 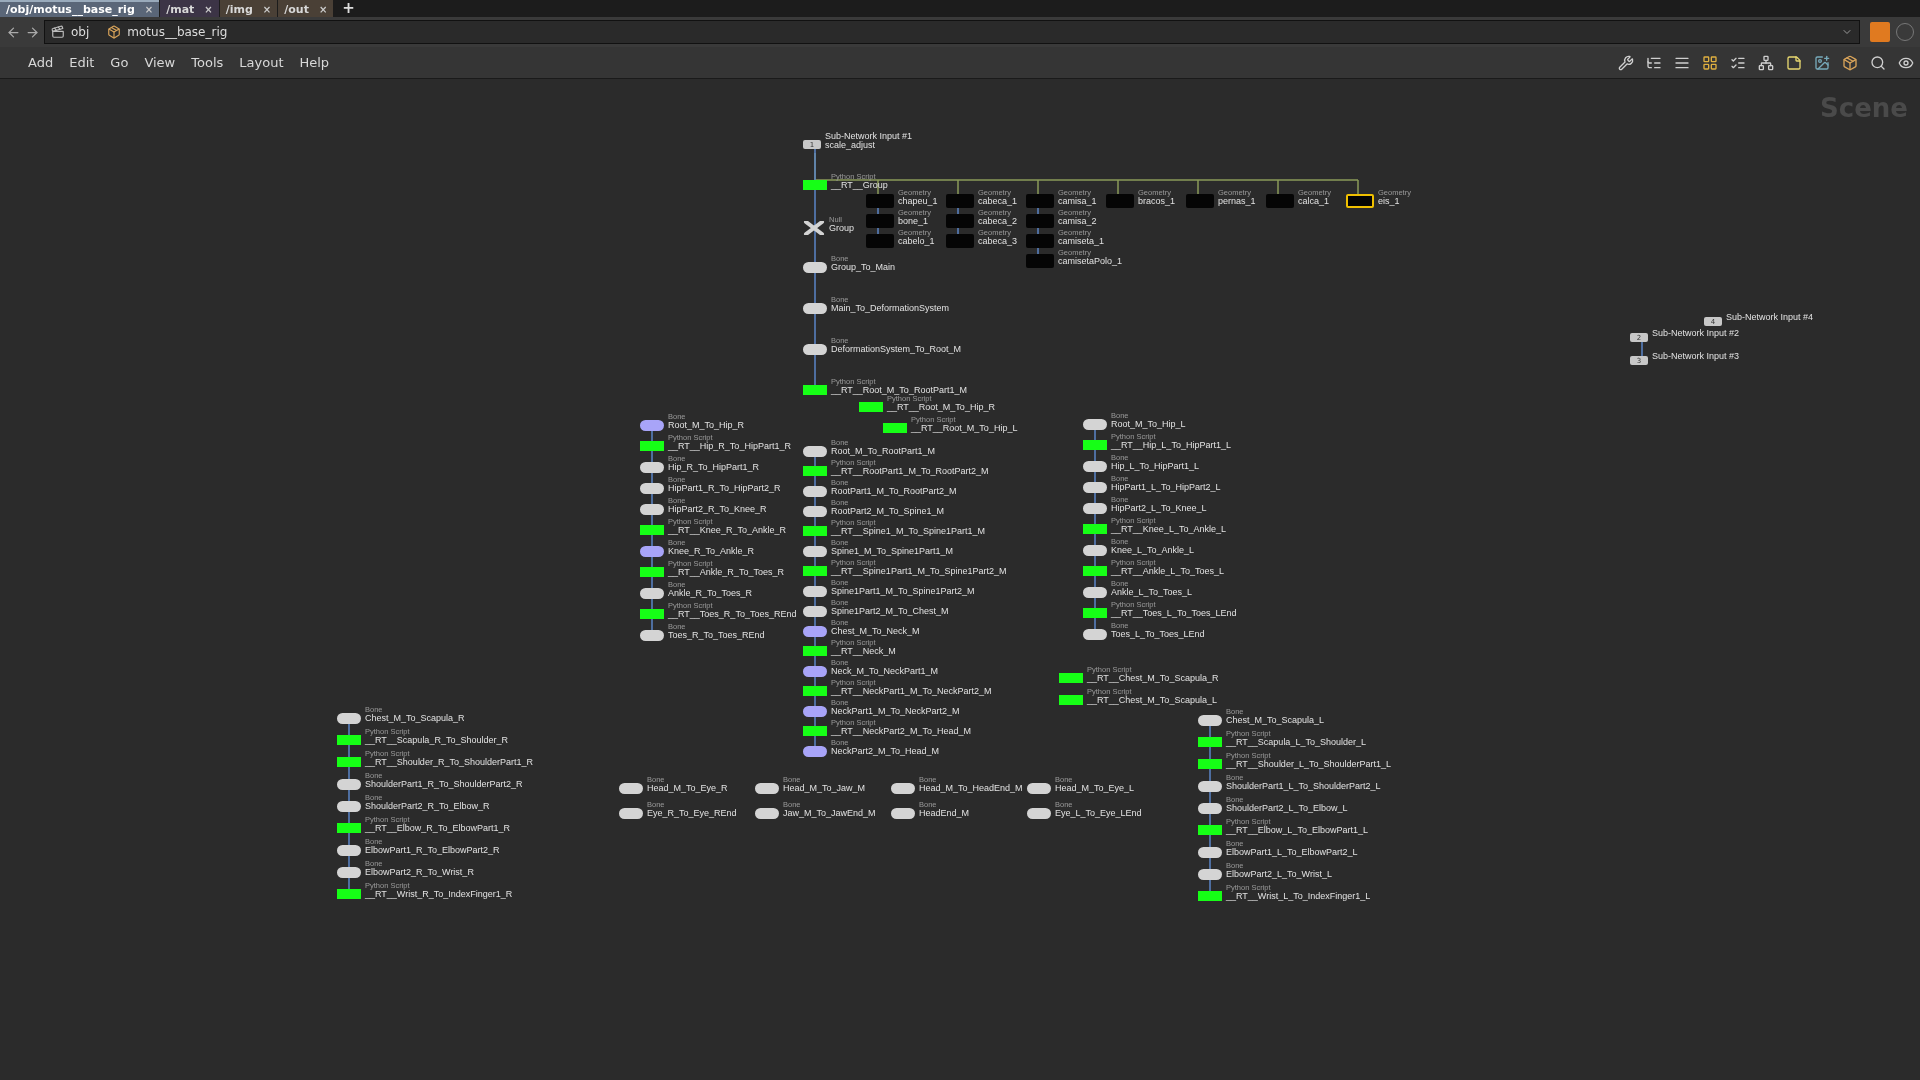 I want to click on wrench-icon, so click(x=1626, y=62).